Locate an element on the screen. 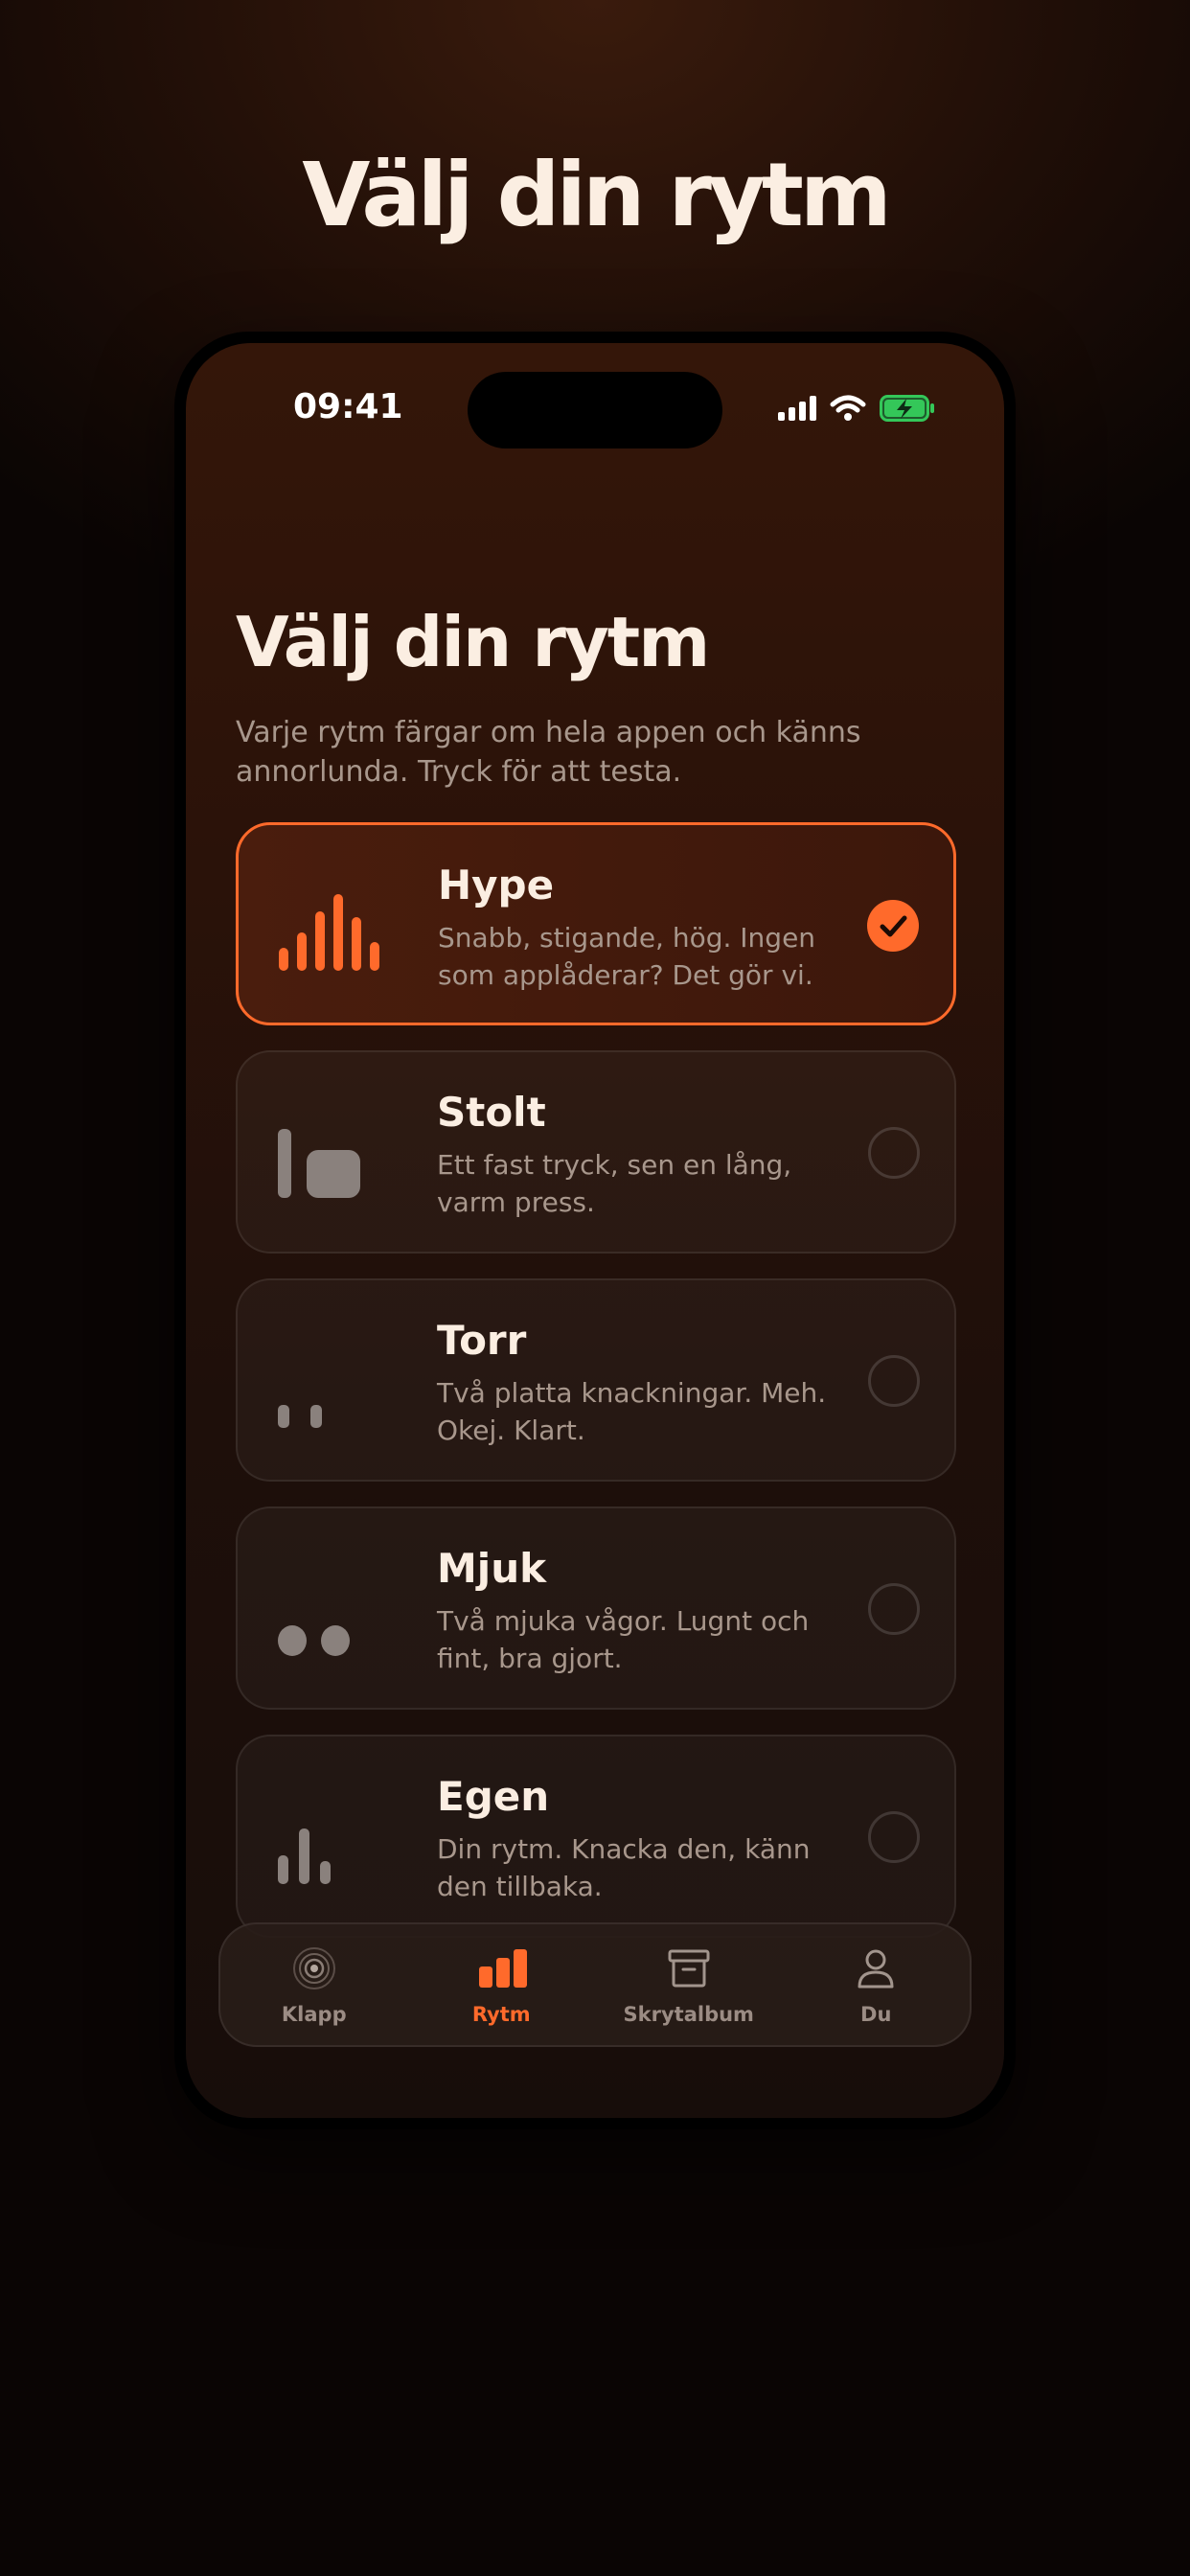 This screenshot has height=2576, width=1190. two-flat-taps-icon is located at coordinates (300, 1416).